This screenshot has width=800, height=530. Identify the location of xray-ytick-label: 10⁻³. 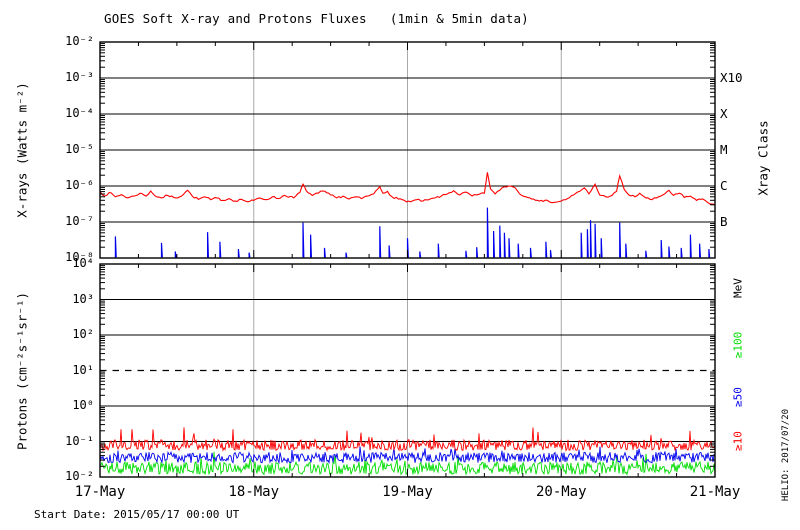
(79, 77).